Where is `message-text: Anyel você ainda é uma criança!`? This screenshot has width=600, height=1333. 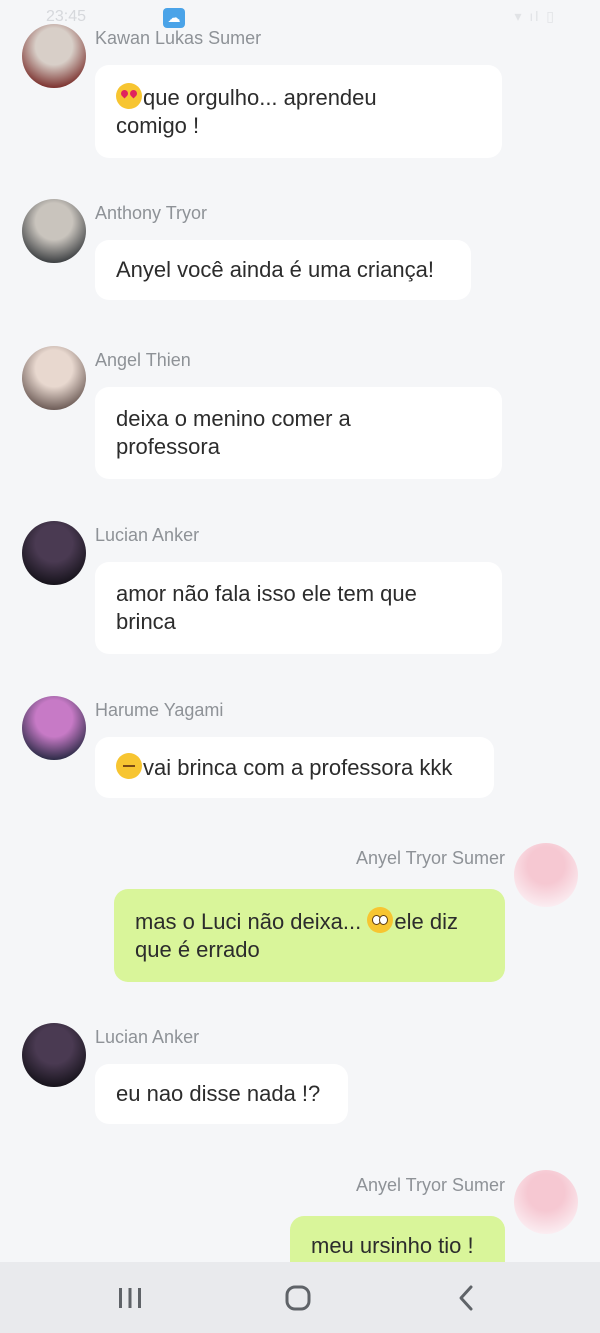
message-text: Anyel você ainda é uma criança! is located at coordinates (275, 269).